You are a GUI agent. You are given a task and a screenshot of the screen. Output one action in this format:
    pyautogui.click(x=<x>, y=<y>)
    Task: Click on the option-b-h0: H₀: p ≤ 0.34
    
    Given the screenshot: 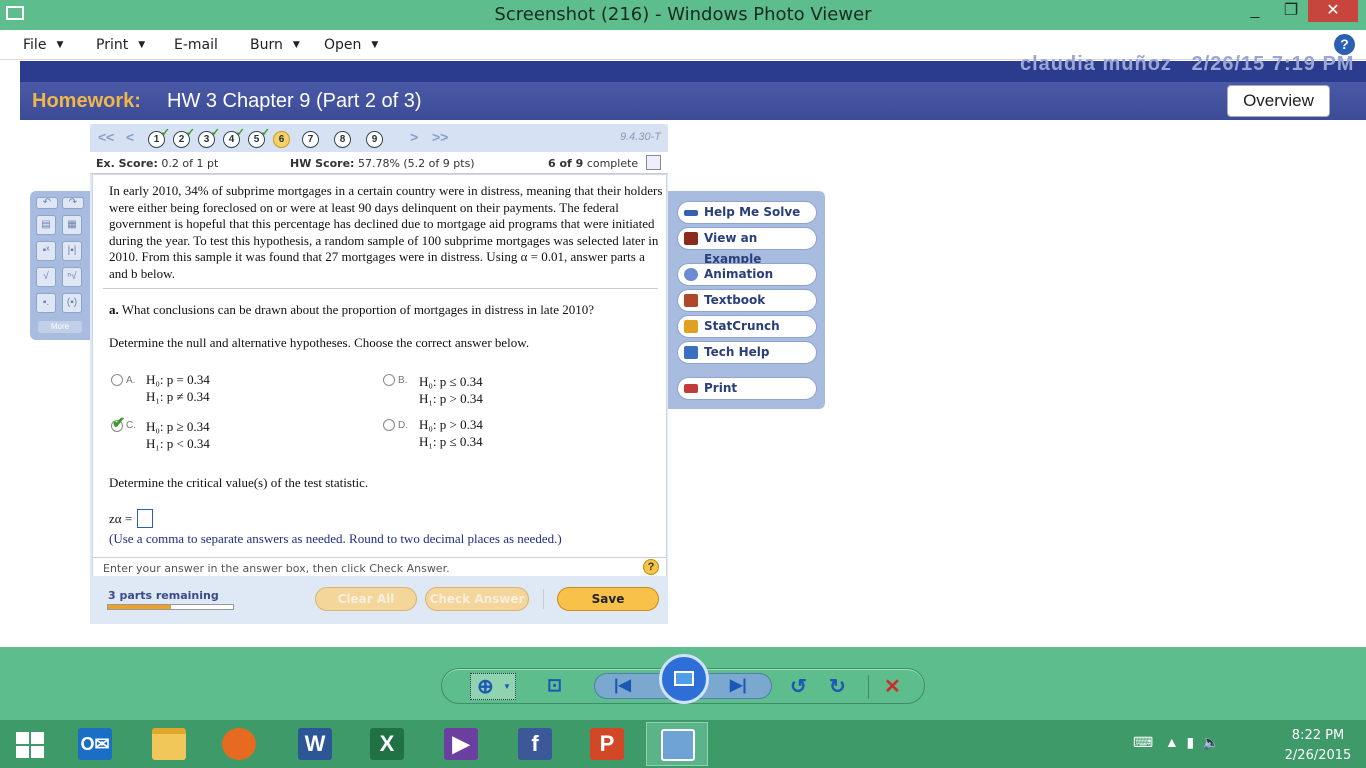 What is the action you would take?
    pyautogui.click(x=451, y=381)
    